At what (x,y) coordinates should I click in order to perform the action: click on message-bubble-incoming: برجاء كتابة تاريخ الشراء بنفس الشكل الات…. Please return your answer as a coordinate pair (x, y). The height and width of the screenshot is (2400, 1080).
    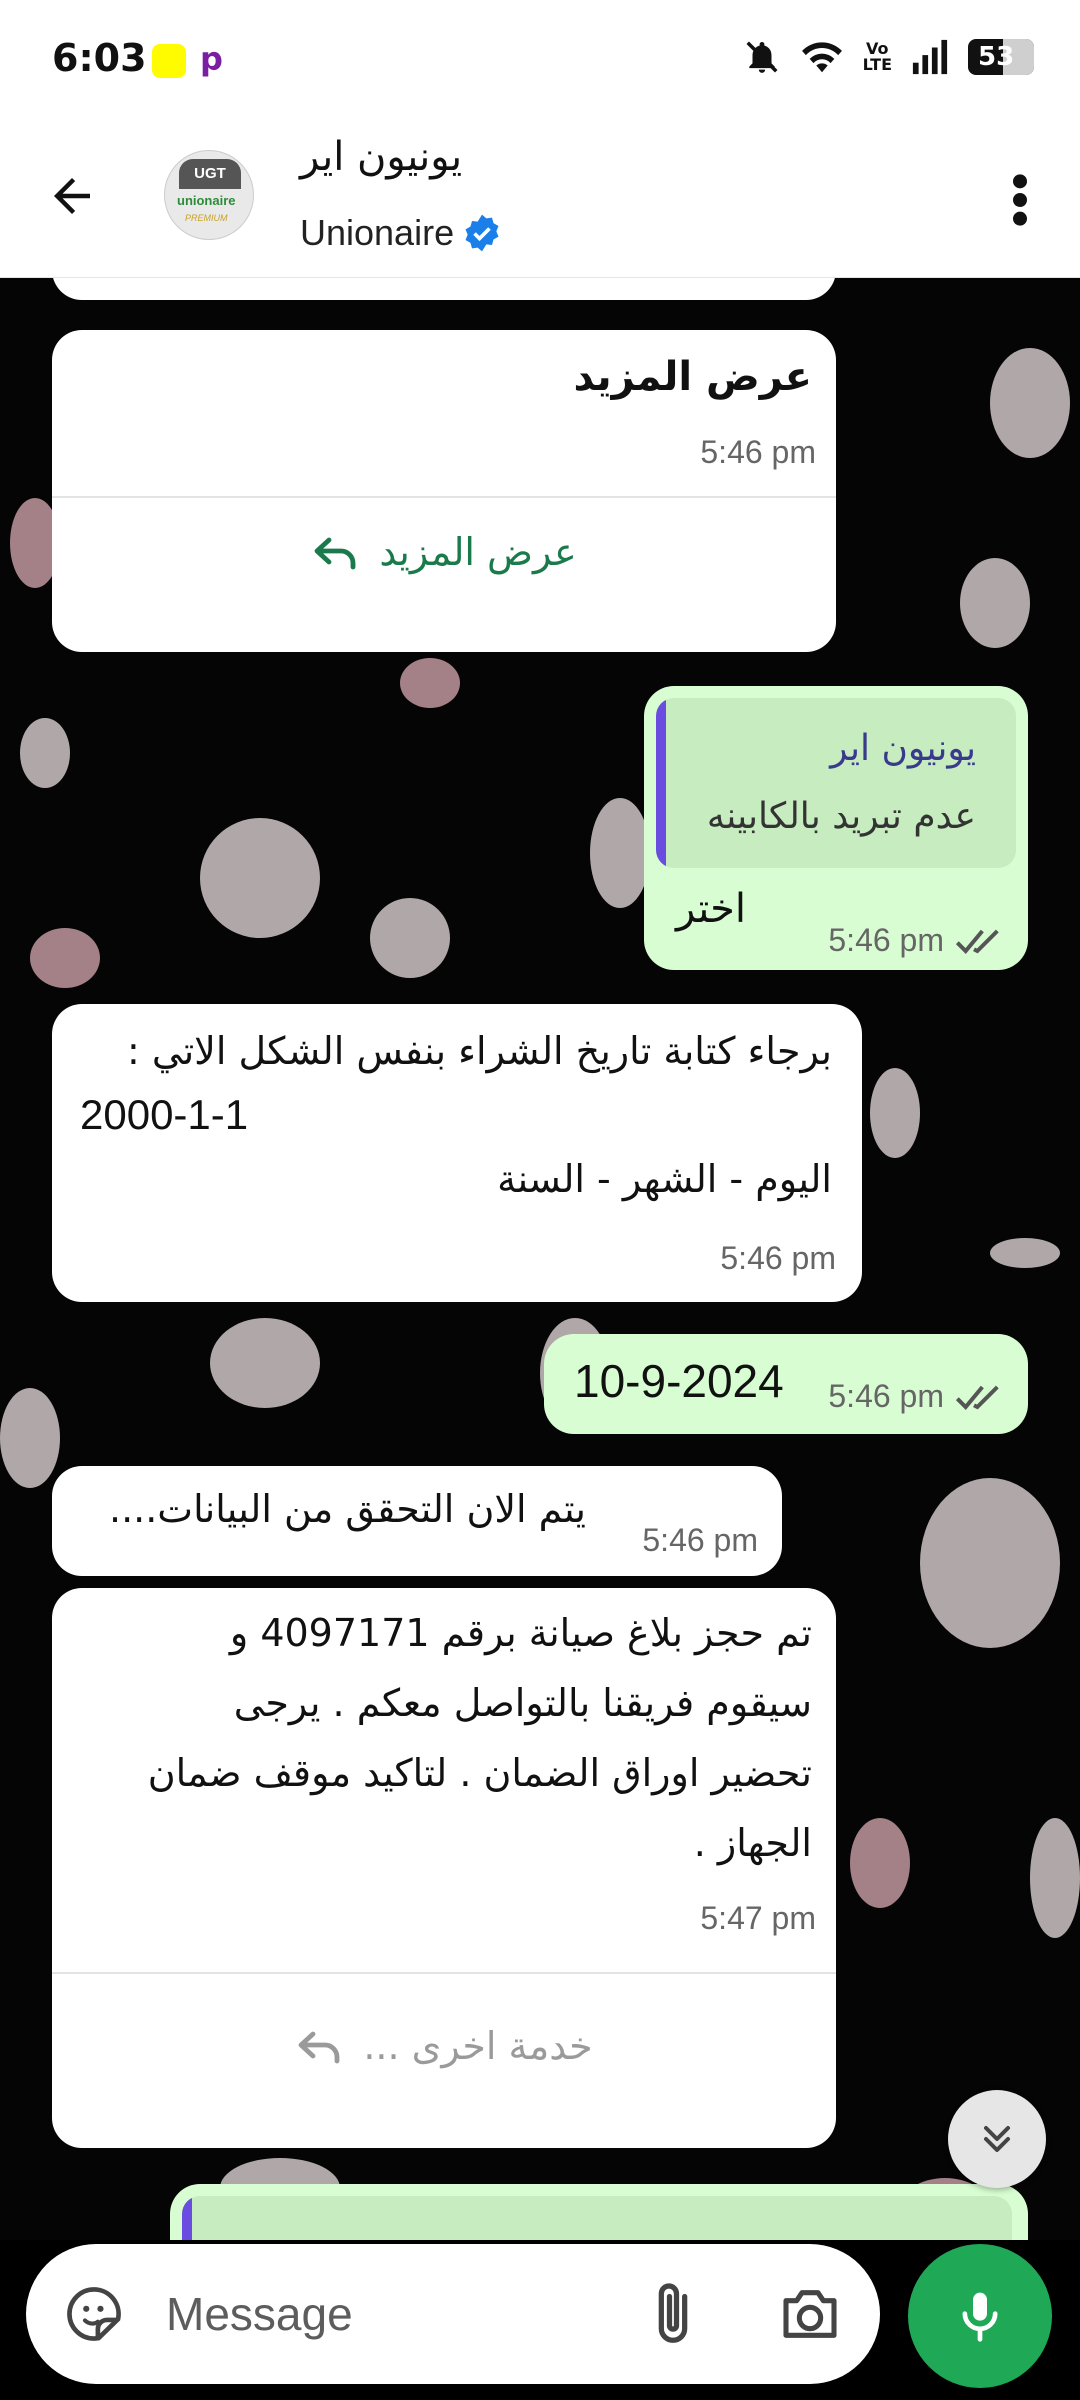
    Looking at the image, I should click on (457, 1153).